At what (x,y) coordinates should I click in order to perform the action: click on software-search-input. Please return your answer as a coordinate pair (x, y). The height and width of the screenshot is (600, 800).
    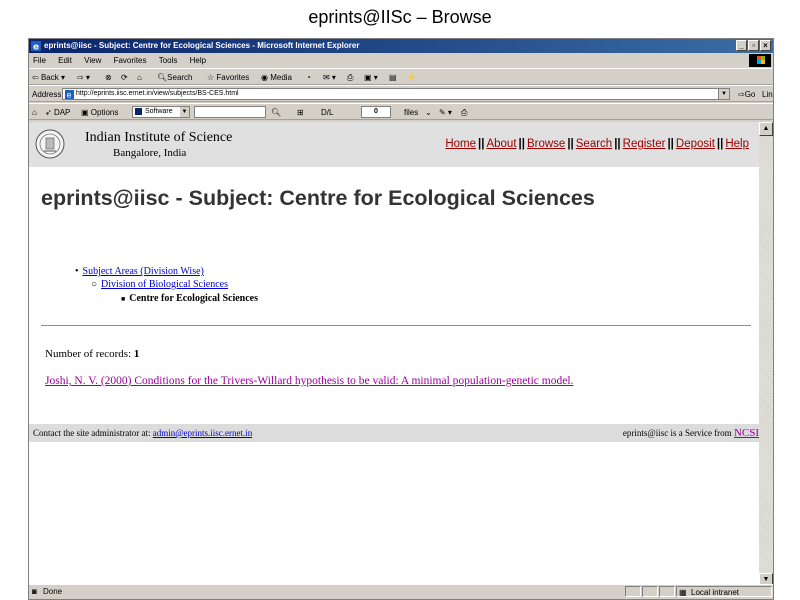
    Looking at the image, I should click on (230, 112).